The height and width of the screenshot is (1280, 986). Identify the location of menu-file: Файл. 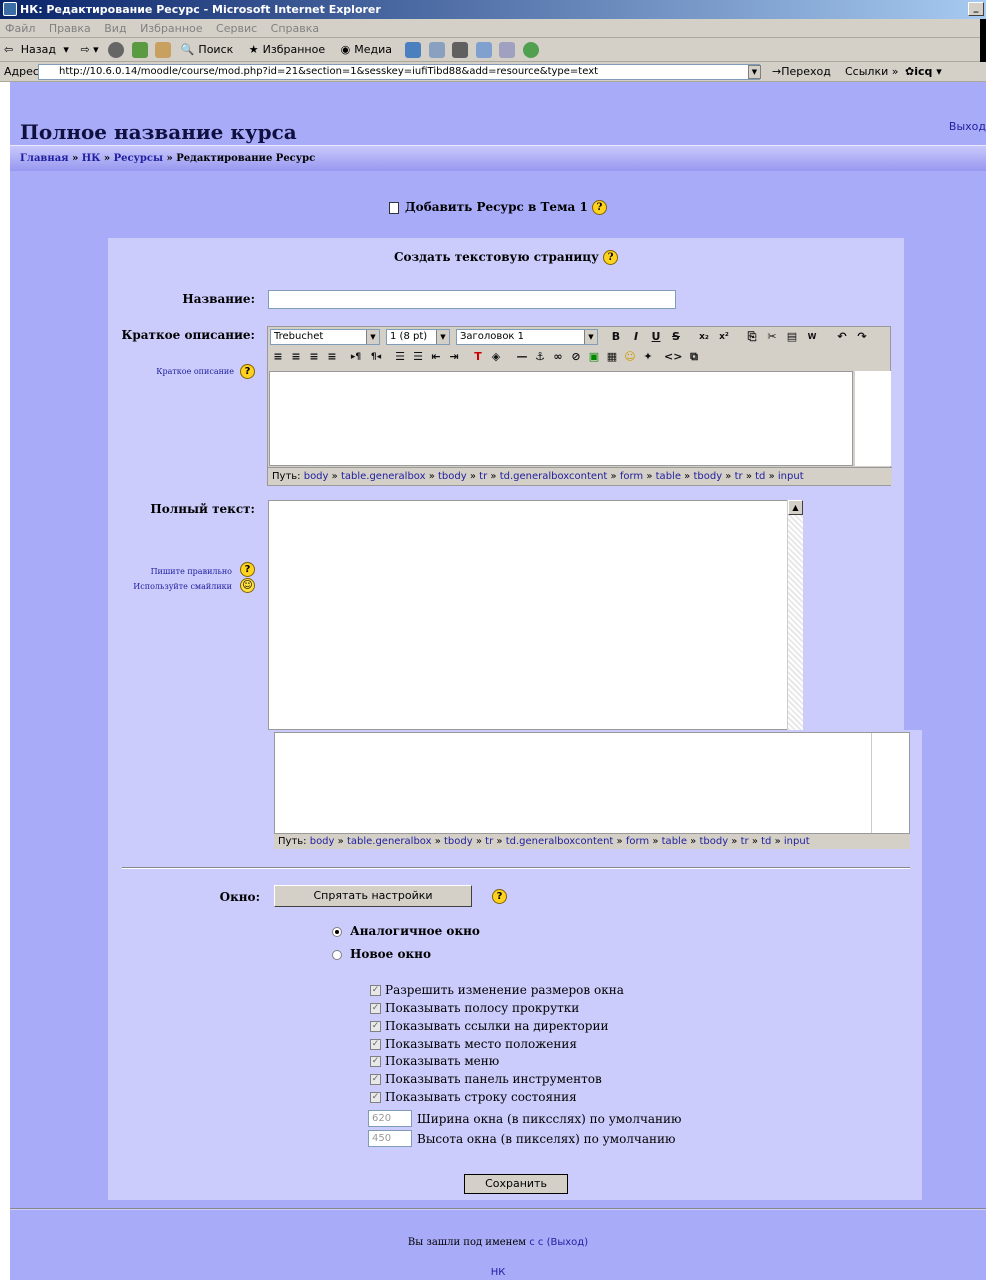
(20, 28).